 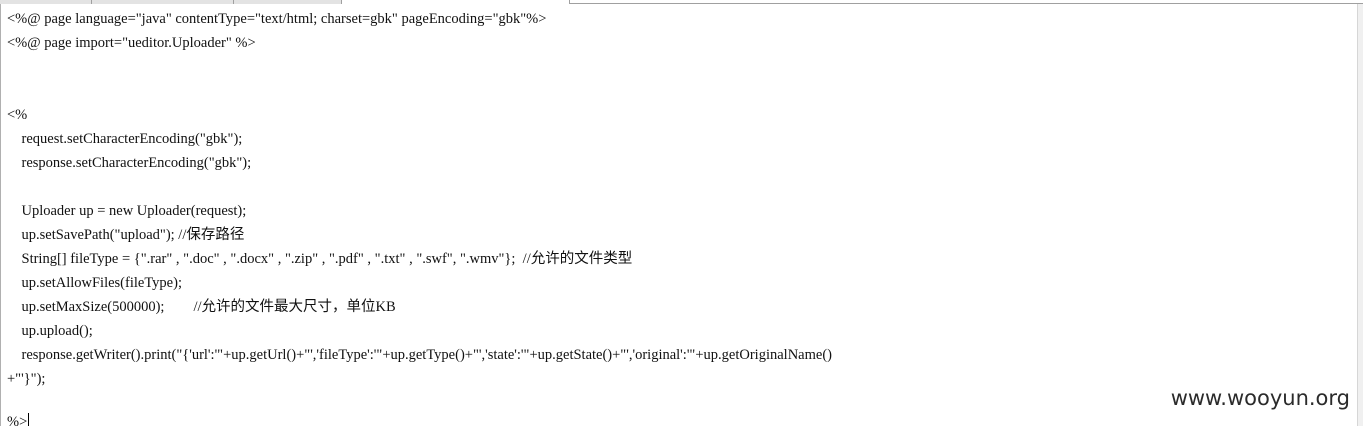 I want to click on vertical-scrollbar, so click(x=1360, y=215).